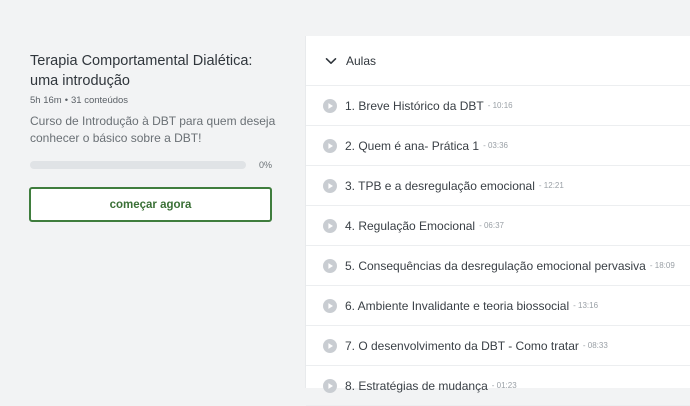  I want to click on section-label: Aulas, so click(361, 60).